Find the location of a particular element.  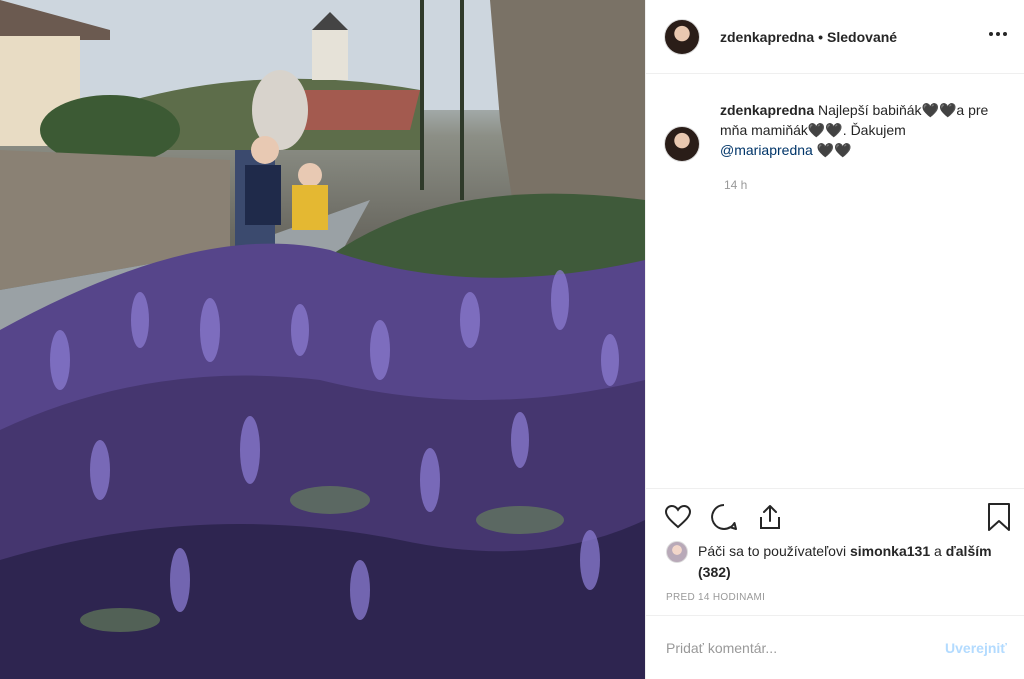

post-comment-button: Uverejniť is located at coordinates (976, 648).